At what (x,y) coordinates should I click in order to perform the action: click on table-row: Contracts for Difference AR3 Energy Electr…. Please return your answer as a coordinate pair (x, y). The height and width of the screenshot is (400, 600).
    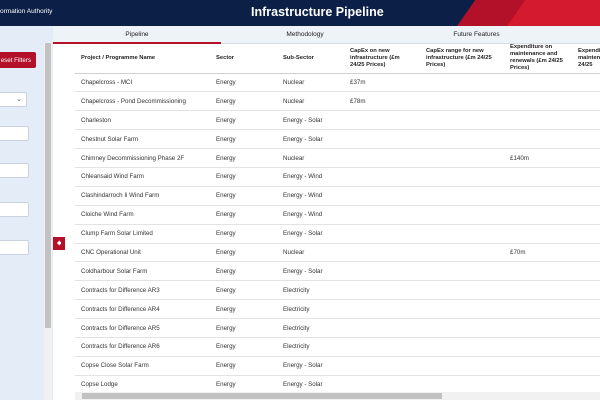
    Looking at the image, I should click on (337, 290).